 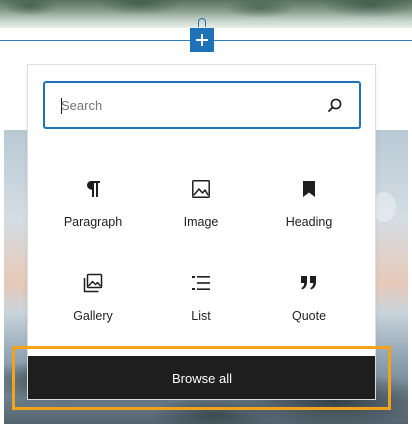 What do you see at coordinates (309, 283) in the screenshot?
I see `quote-icon` at bounding box center [309, 283].